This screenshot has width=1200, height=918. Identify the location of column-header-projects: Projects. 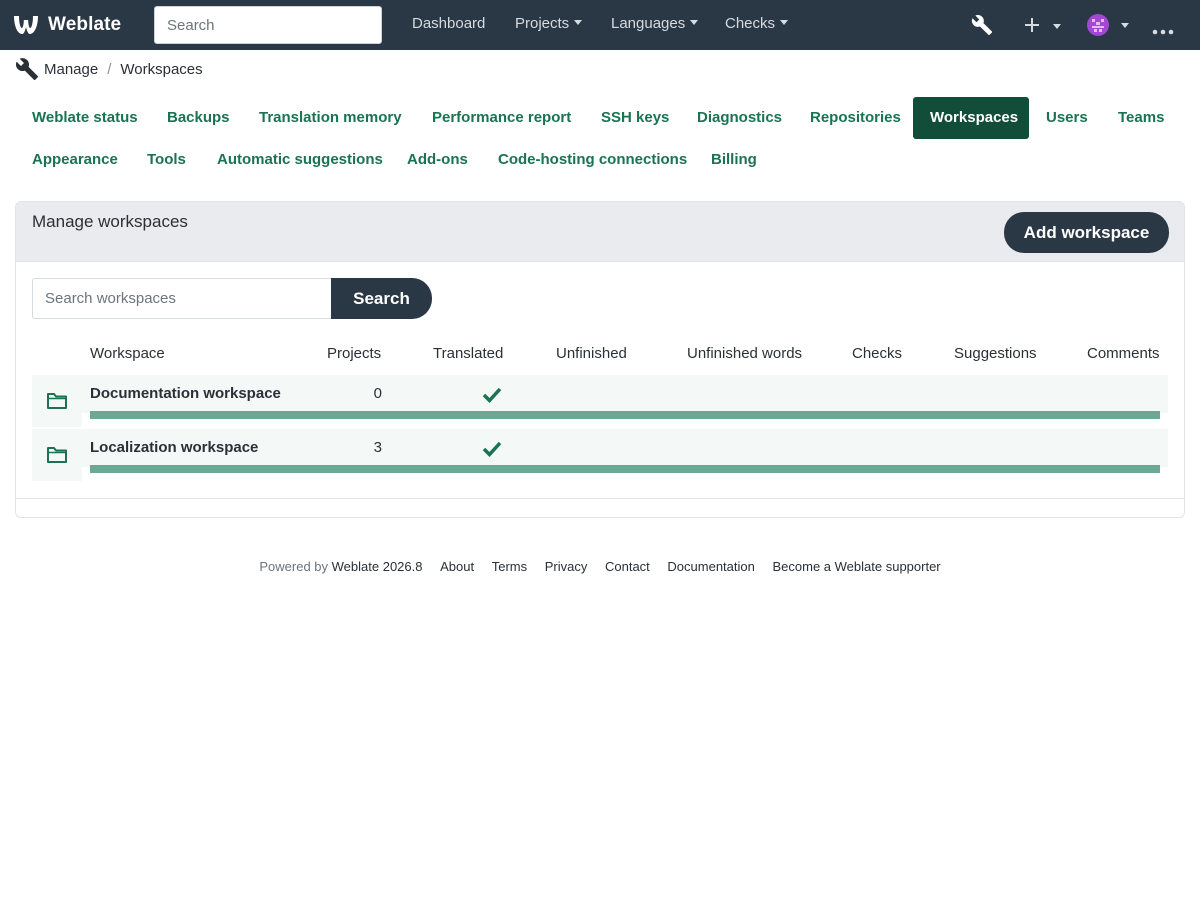
(354, 353).